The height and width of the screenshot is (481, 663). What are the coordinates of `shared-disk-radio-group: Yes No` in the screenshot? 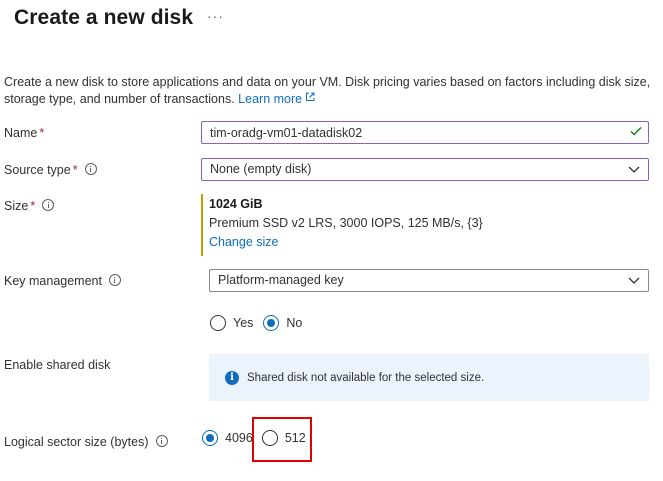 It's located at (256, 323).